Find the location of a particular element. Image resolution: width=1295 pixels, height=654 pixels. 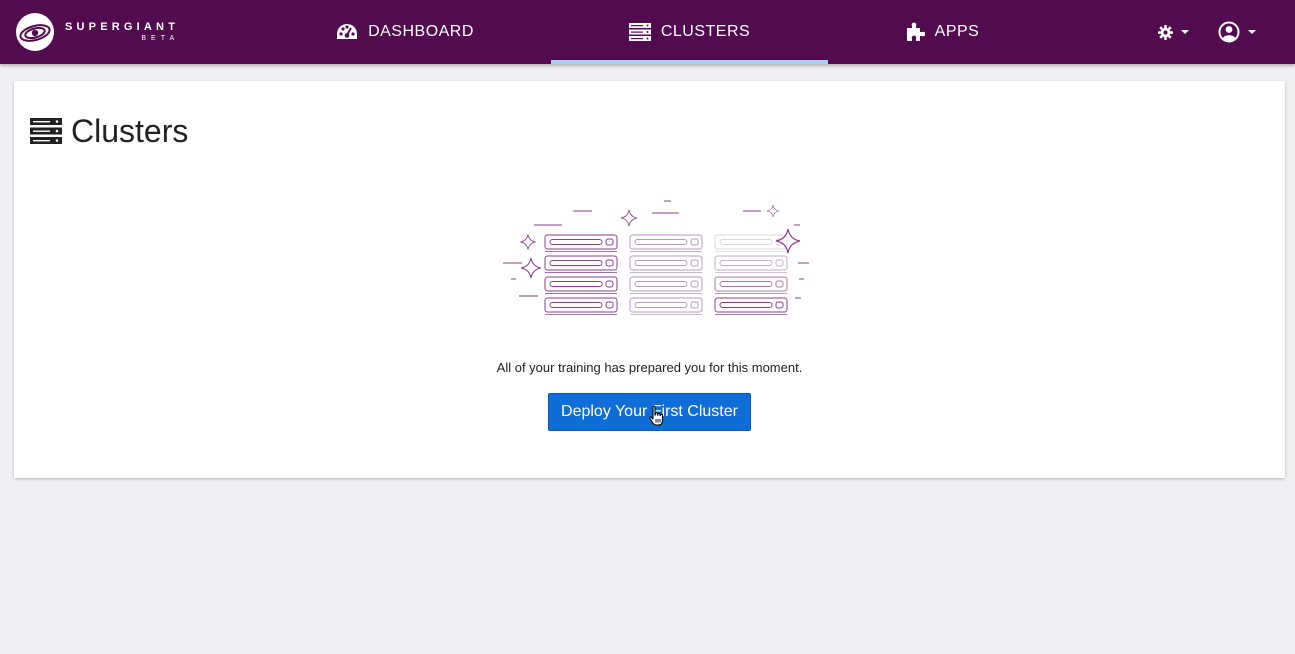

server-stack-right is located at coordinates (751, 274).